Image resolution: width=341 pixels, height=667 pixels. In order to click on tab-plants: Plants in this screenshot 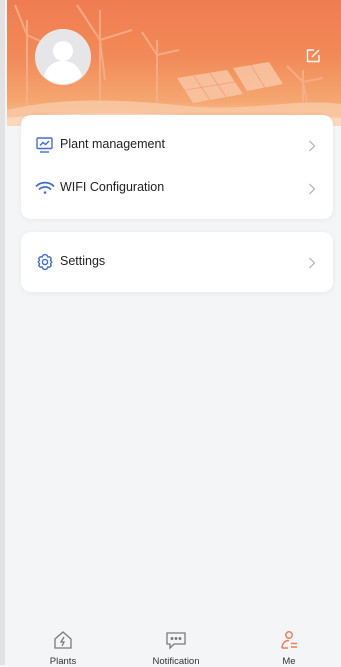, I will do `click(63, 644)`.